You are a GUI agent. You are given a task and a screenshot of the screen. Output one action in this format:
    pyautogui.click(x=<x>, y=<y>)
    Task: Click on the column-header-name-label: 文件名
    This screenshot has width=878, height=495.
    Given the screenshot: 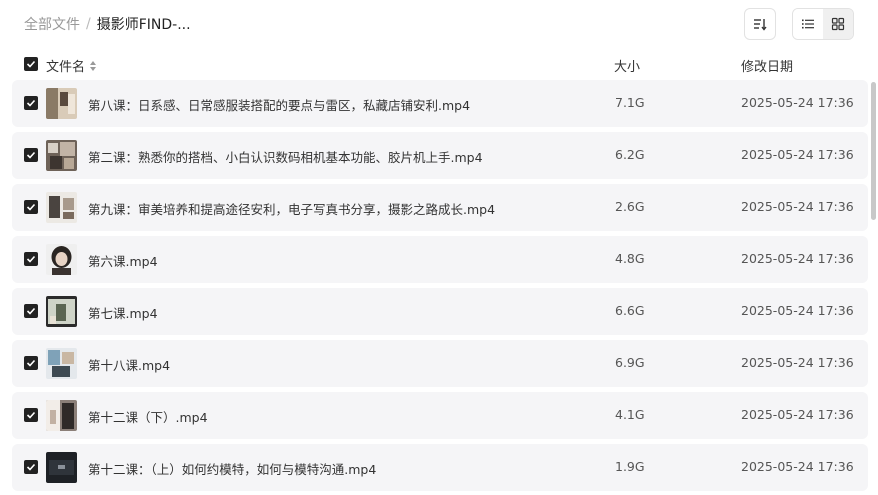 What is the action you would take?
    pyautogui.click(x=66, y=67)
    